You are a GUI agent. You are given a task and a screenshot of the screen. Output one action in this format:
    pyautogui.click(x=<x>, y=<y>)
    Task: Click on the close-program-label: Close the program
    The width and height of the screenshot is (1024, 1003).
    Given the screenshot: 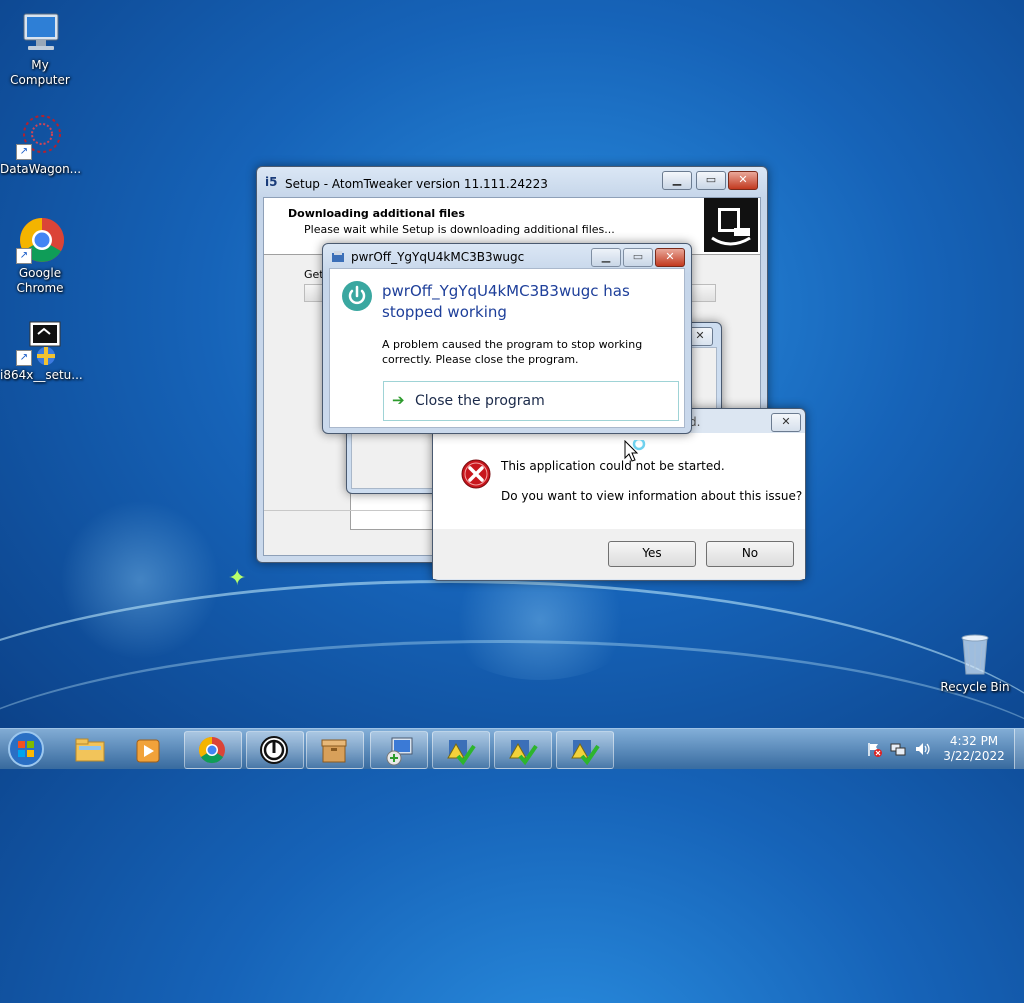 What is the action you would take?
    pyautogui.click(x=480, y=401)
    